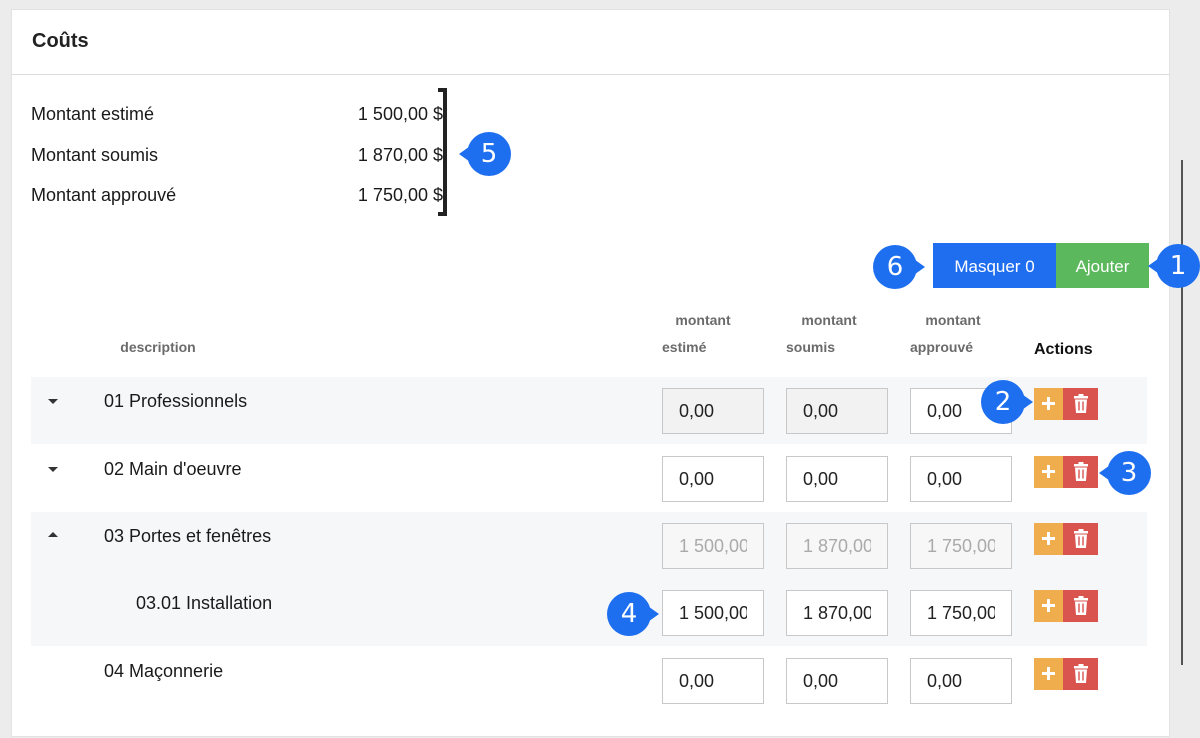  Describe the element at coordinates (485, 154) in the screenshot. I see `callout-marker: 5` at that location.